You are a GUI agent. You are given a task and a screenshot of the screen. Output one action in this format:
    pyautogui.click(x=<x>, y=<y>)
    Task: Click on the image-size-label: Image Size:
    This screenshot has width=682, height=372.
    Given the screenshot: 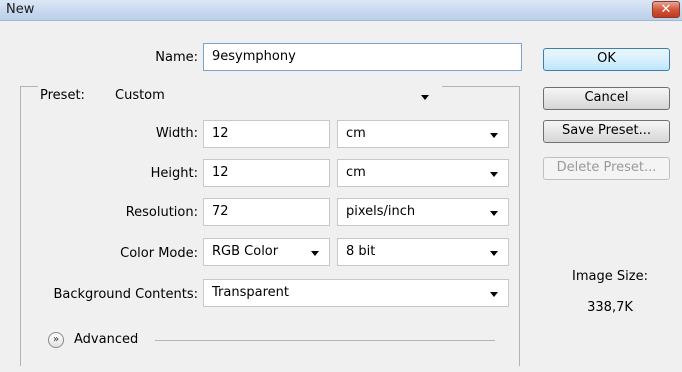 What is the action you would take?
    pyautogui.click(x=610, y=276)
    